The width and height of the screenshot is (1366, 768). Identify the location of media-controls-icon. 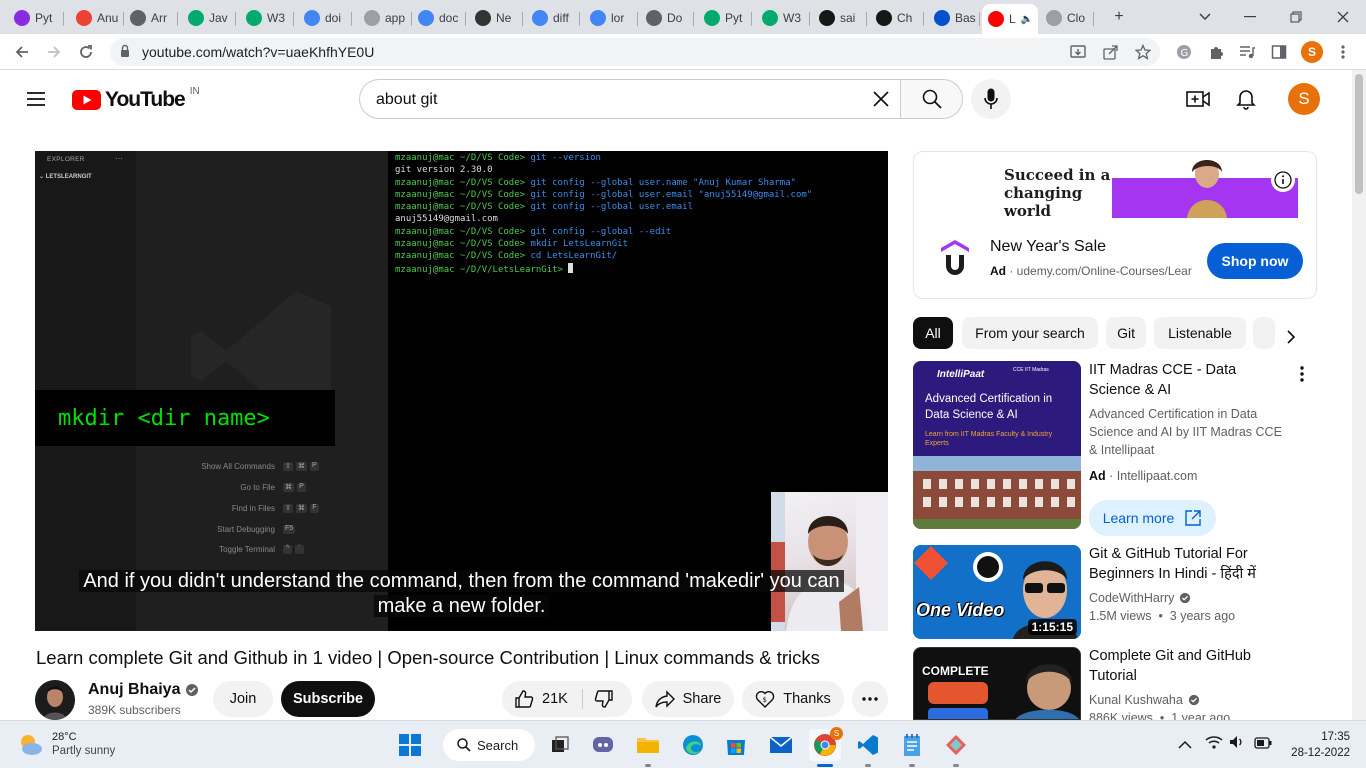
(1247, 52).